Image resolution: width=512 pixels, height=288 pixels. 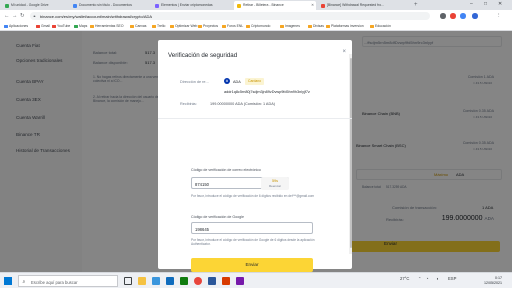 What do you see at coordinates (183, 26) in the screenshot?
I see `bookmark-folder: Optimizar Web` at bounding box center [183, 26].